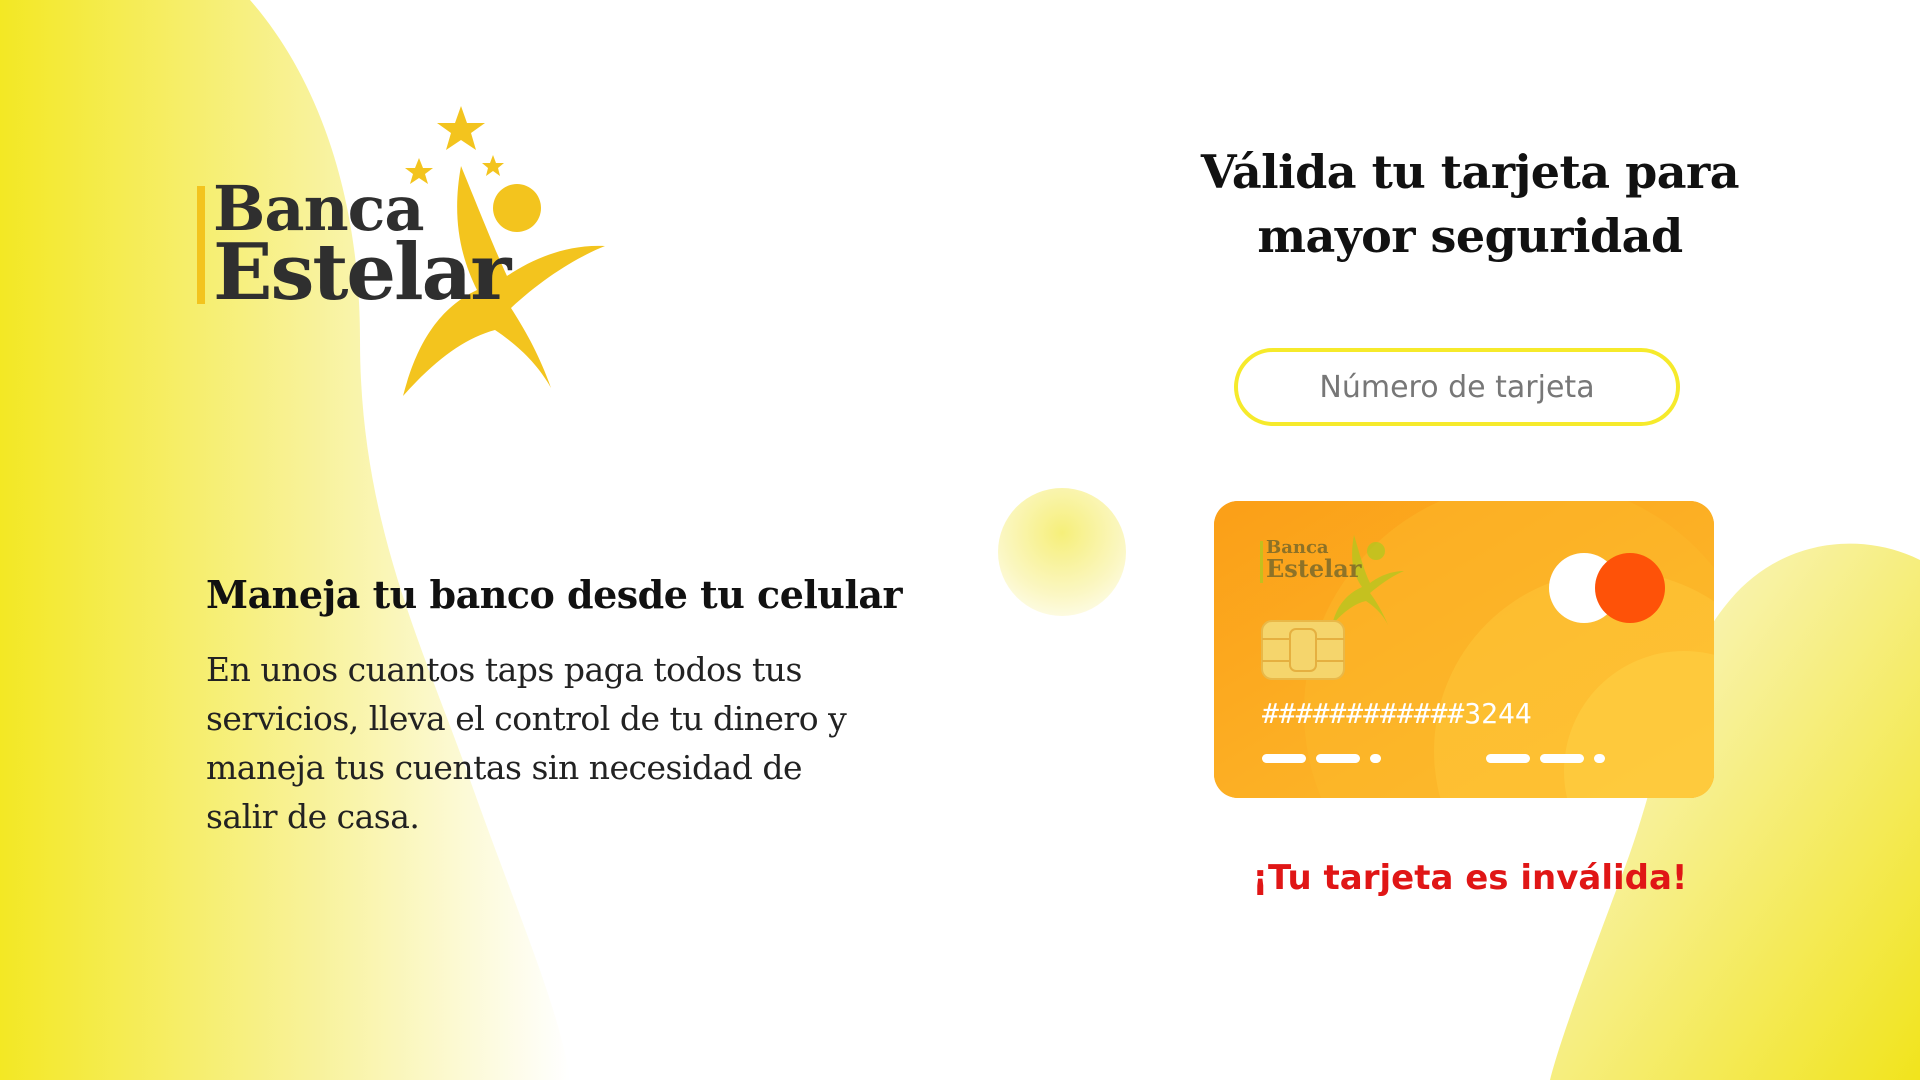 The width and height of the screenshot is (1920, 1080). I want to click on logo-accent-bar, so click(201, 245).